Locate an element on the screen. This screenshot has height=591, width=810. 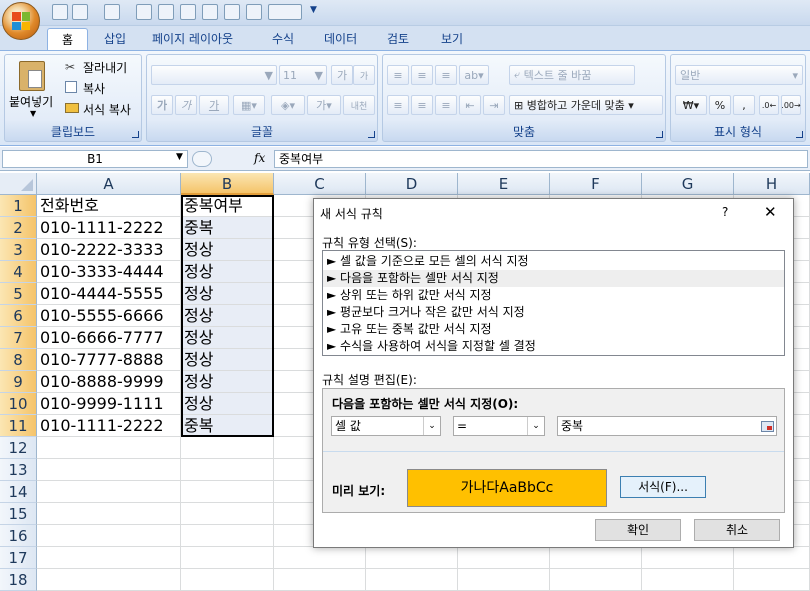
cell-a2: 010-1111-2222 is located at coordinates (109, 228).